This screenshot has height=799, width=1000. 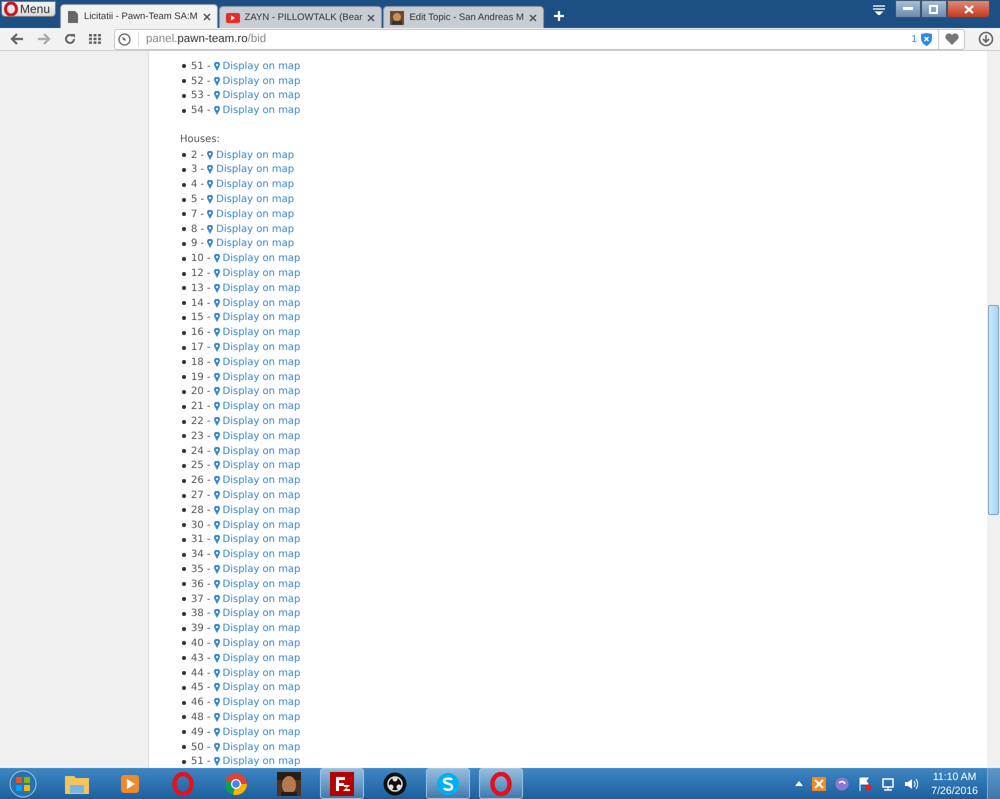 What do you see at coordinates (201, 422) in the screenshot?
I see `item-number: 22 -` at bounding box center [201, 422].